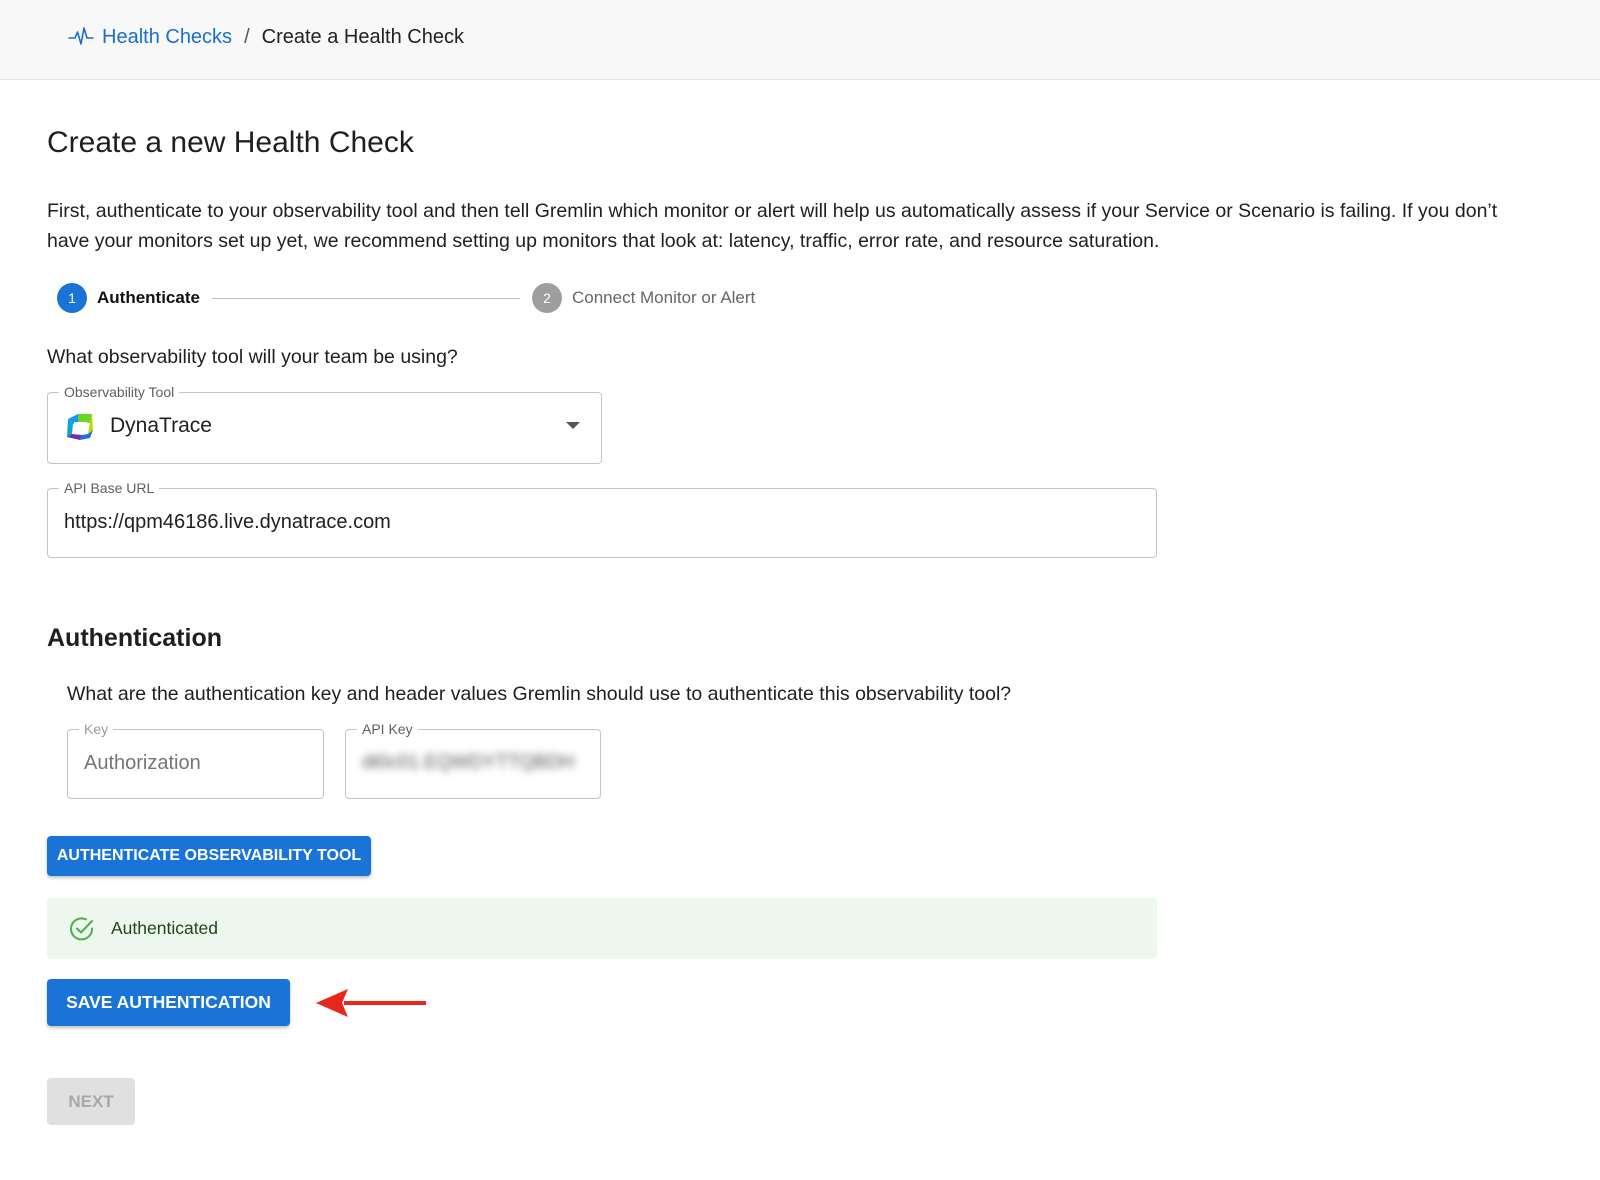 The height and width of the screenshot is (1180, 1600). What do you see at coordinates (165, 928) in the screenshot?
I see `authenticated-text: Authenticated` at bounding box center [165, 928].